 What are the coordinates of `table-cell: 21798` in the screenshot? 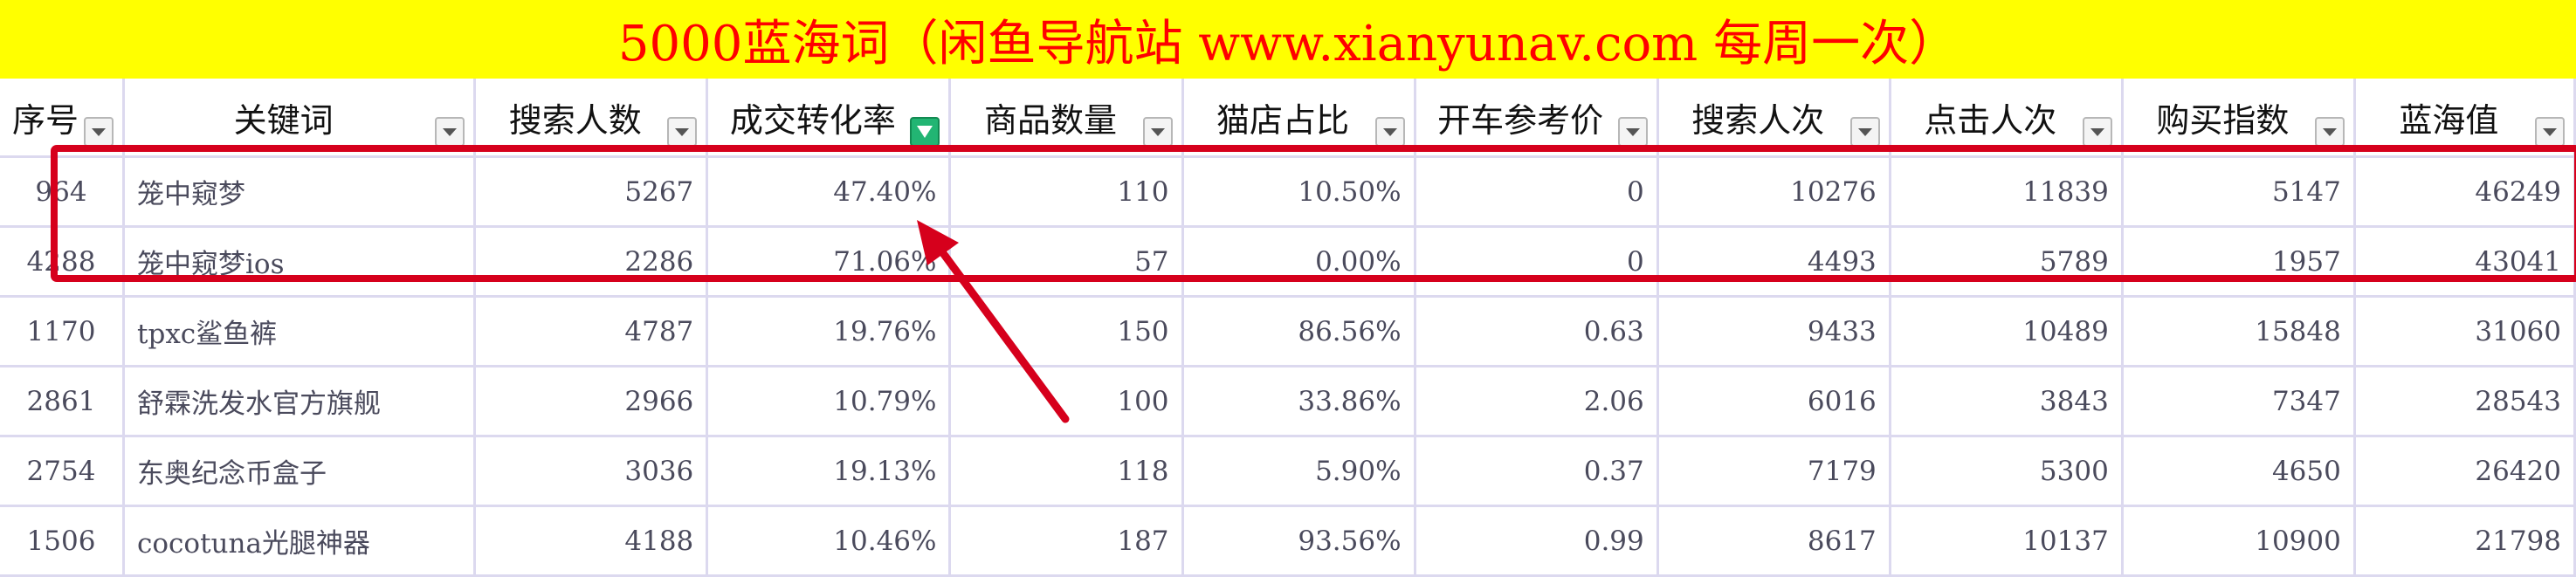 It's located at (2465, 541).